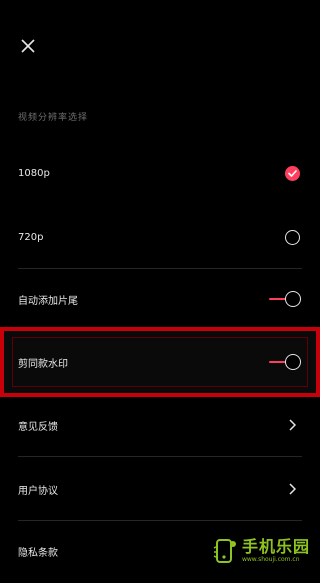 This screenshot has width=320, height=583. What do you see at coordinates (270, 559) in the screenshot?
I see `watermark-url: www.shouji.com.cn` at bounding box center [270, 559].